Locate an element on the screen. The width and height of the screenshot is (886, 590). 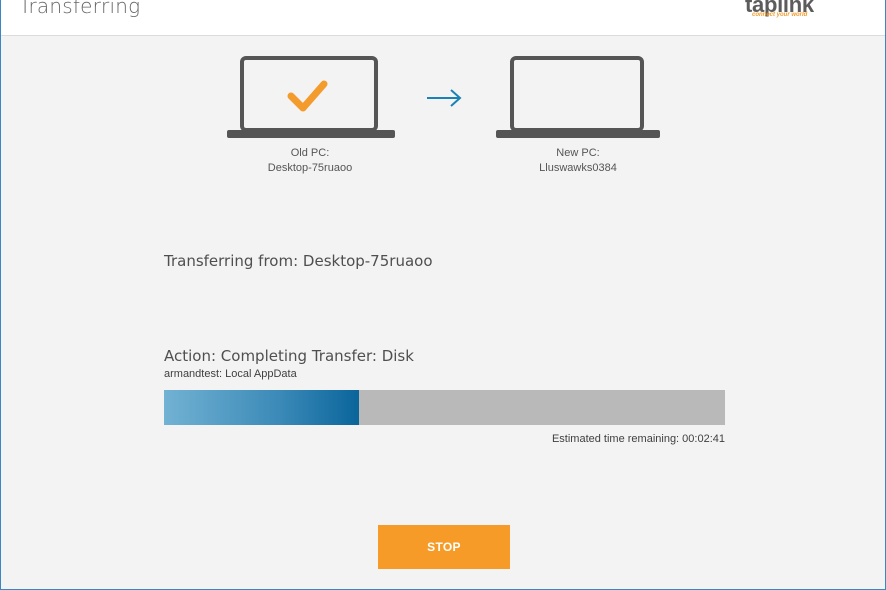
stop-button: STOP is located at coordinates (444, 547).